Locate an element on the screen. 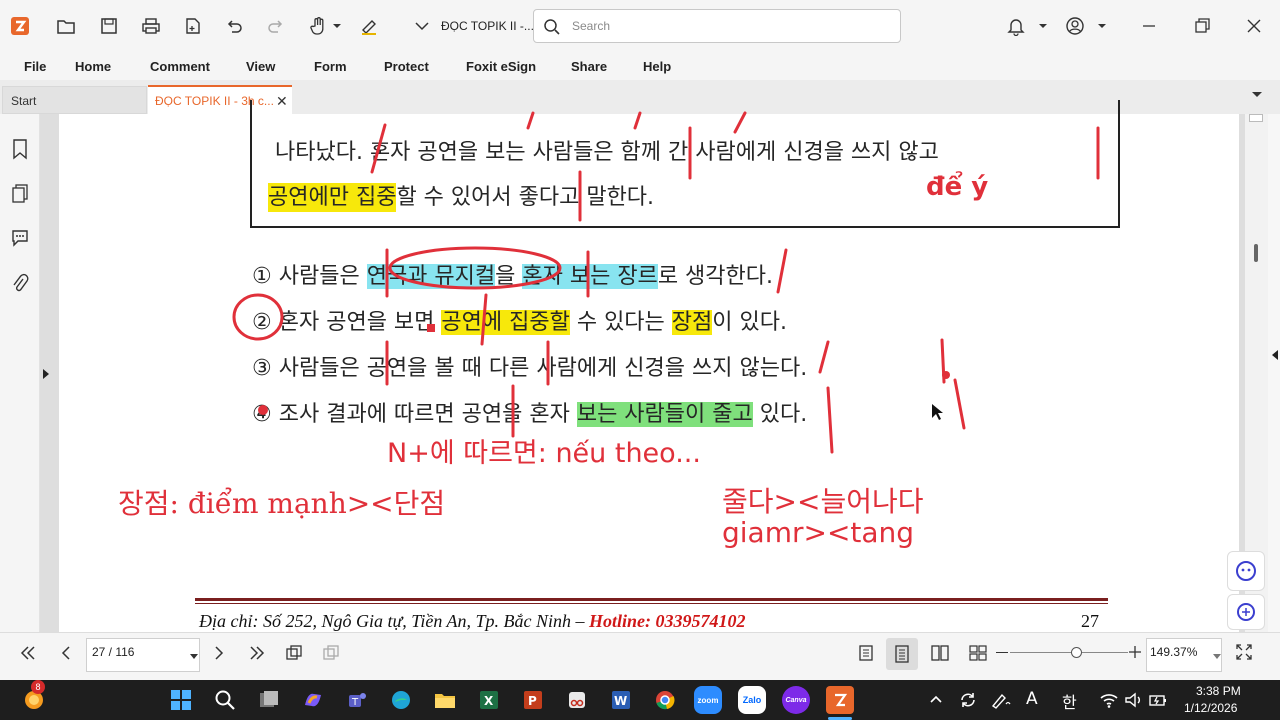 This screenshot has width=1280, height=720. show-hidden-icons-icon is located at coordinates (936, 699).